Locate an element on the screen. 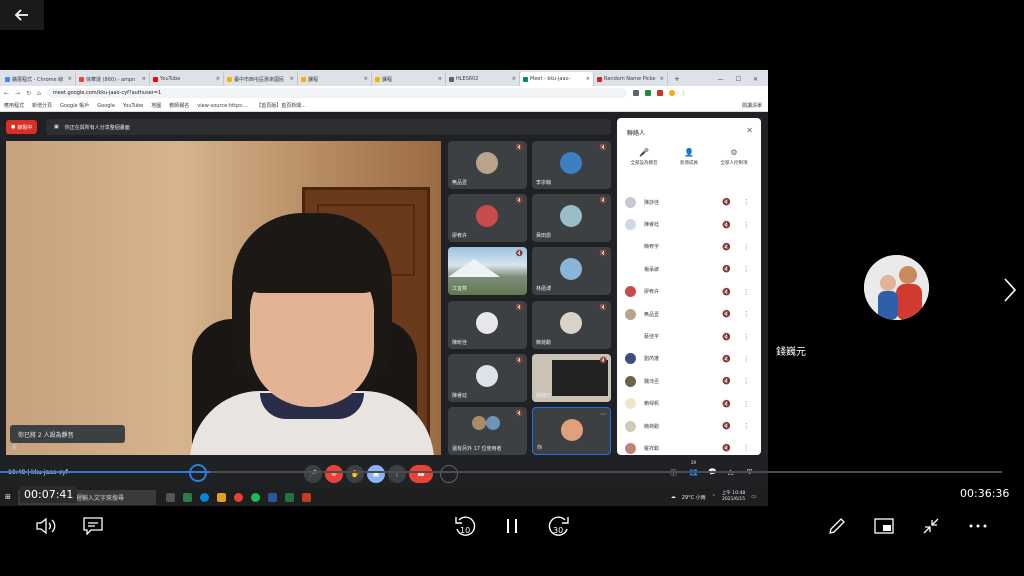  chrome-icon is located at coordinates (238, 497).